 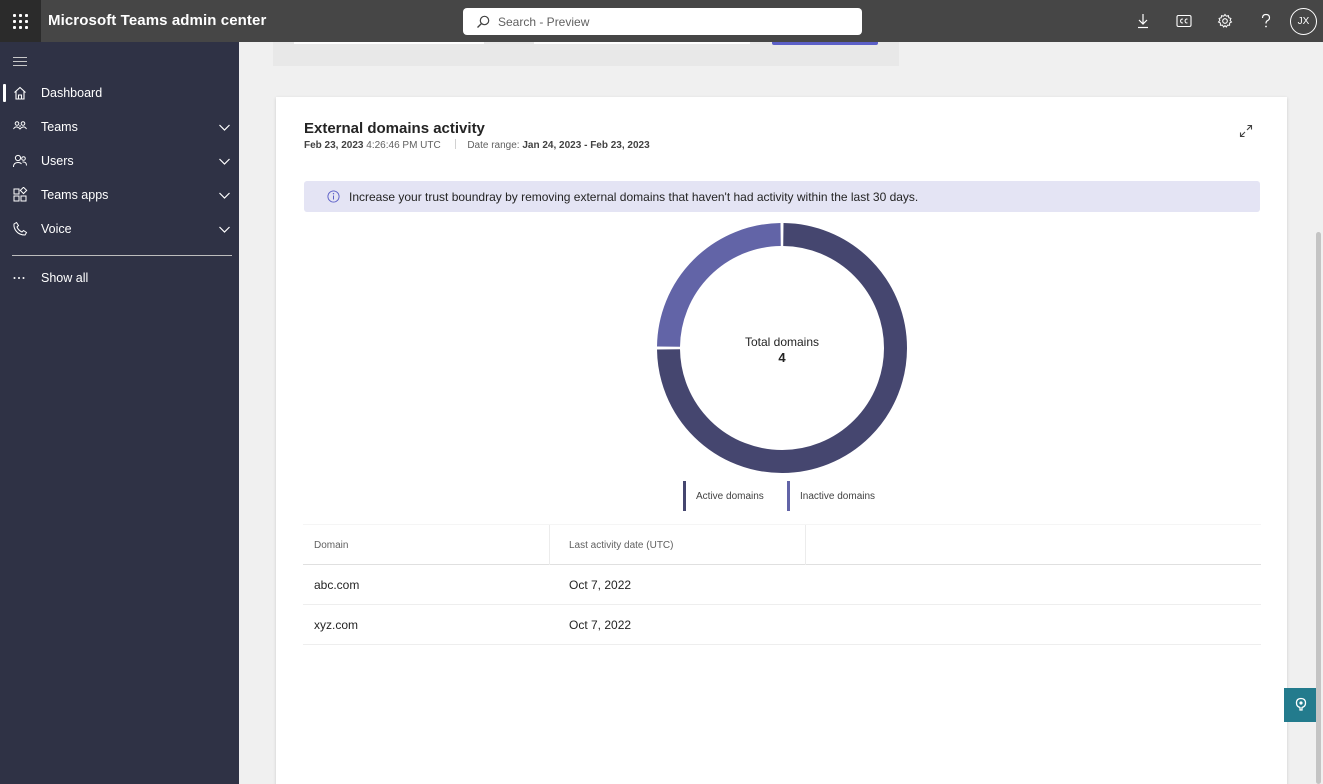 I want to click on expand-icon, so click(x=1246, y=131).